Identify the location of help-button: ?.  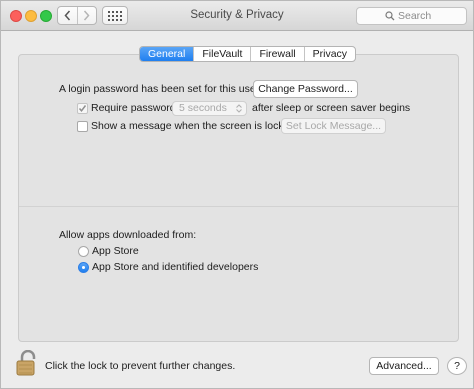
(457, 366).